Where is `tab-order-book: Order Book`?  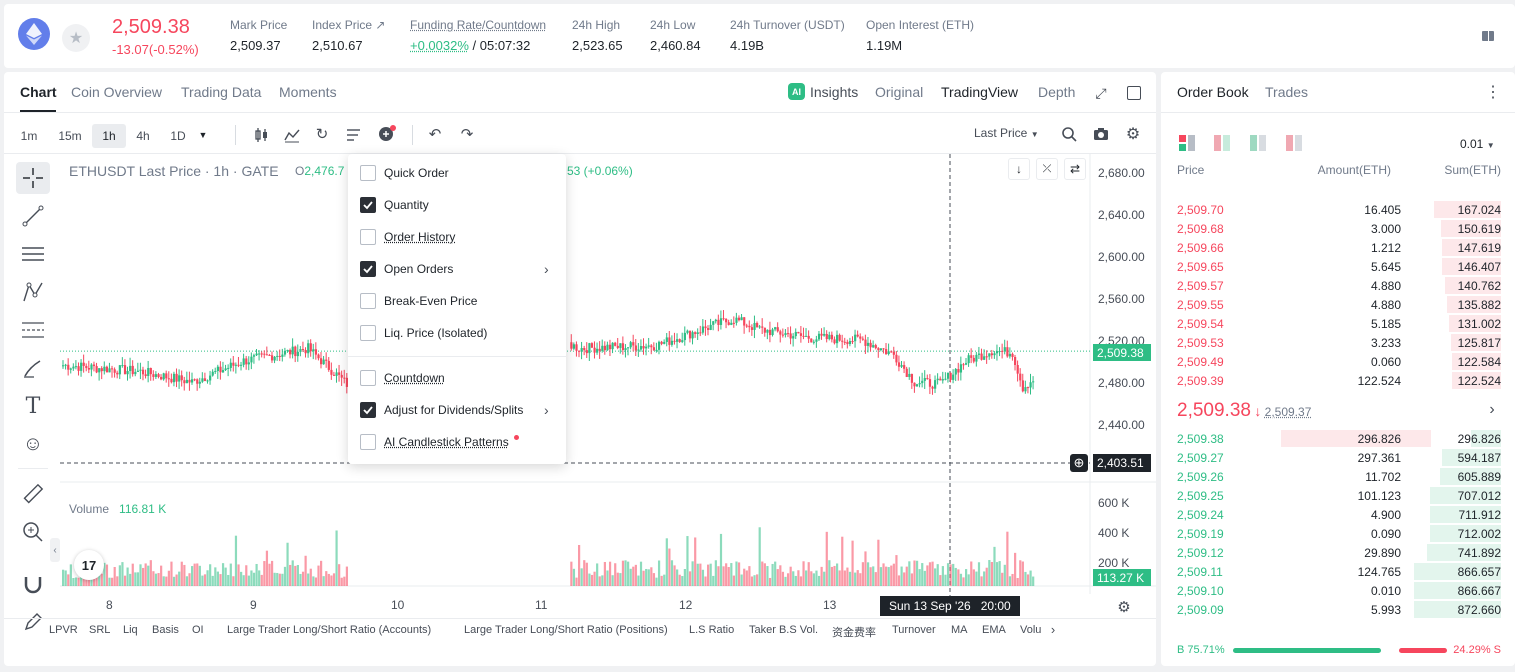
tab-order-book: Order Book is located at coordinates (1213, 92).